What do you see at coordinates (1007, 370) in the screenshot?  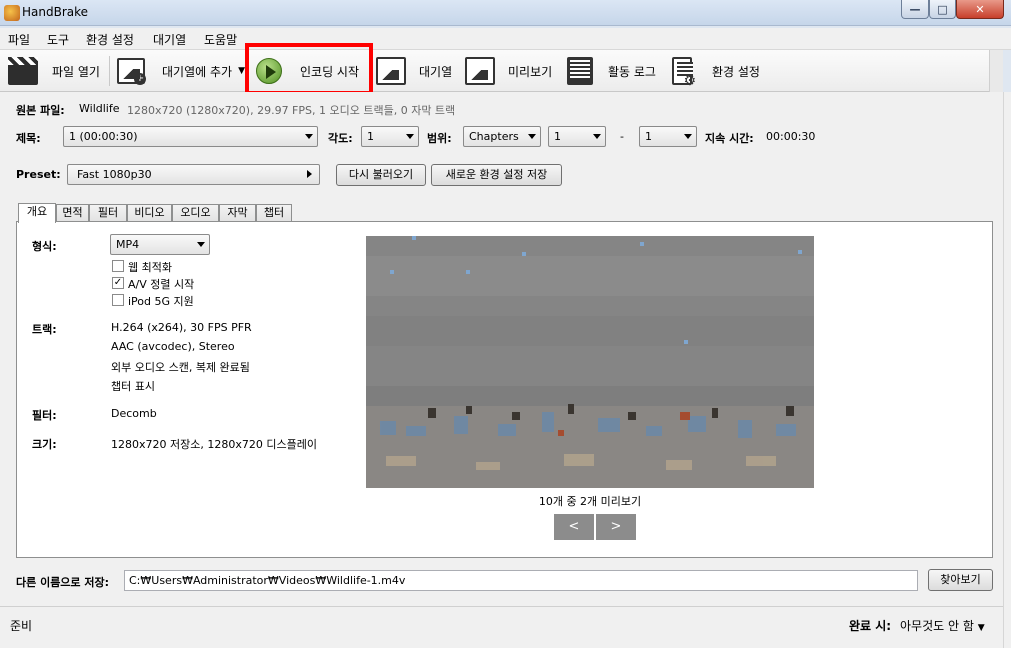 I see `window-scrollbar` at bounding box center [1007, 370].